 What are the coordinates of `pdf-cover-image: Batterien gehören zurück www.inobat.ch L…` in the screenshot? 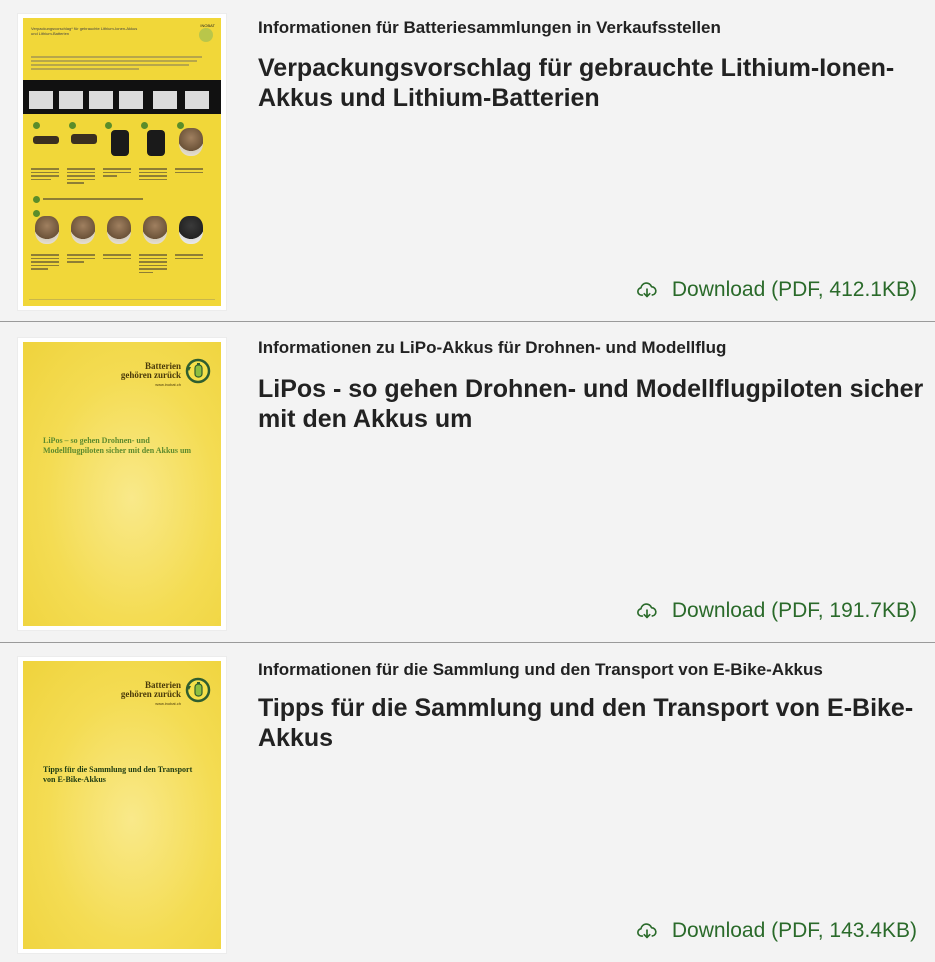 It's located at (122, 484).